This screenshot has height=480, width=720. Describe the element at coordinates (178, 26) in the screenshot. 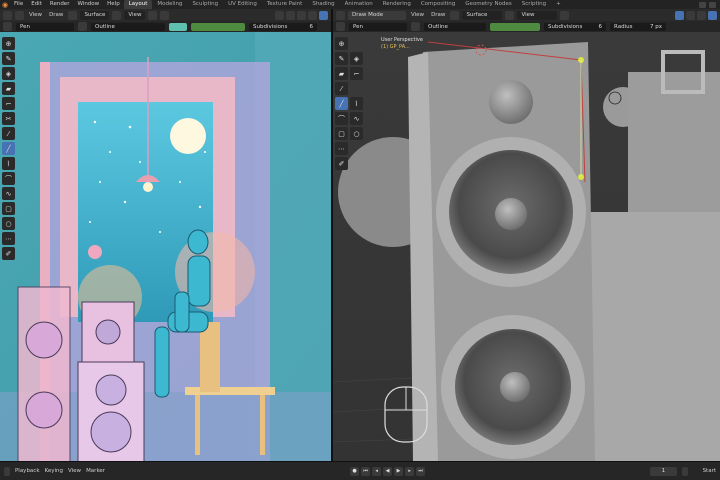

I see `stroke-color-swatch` at that location.